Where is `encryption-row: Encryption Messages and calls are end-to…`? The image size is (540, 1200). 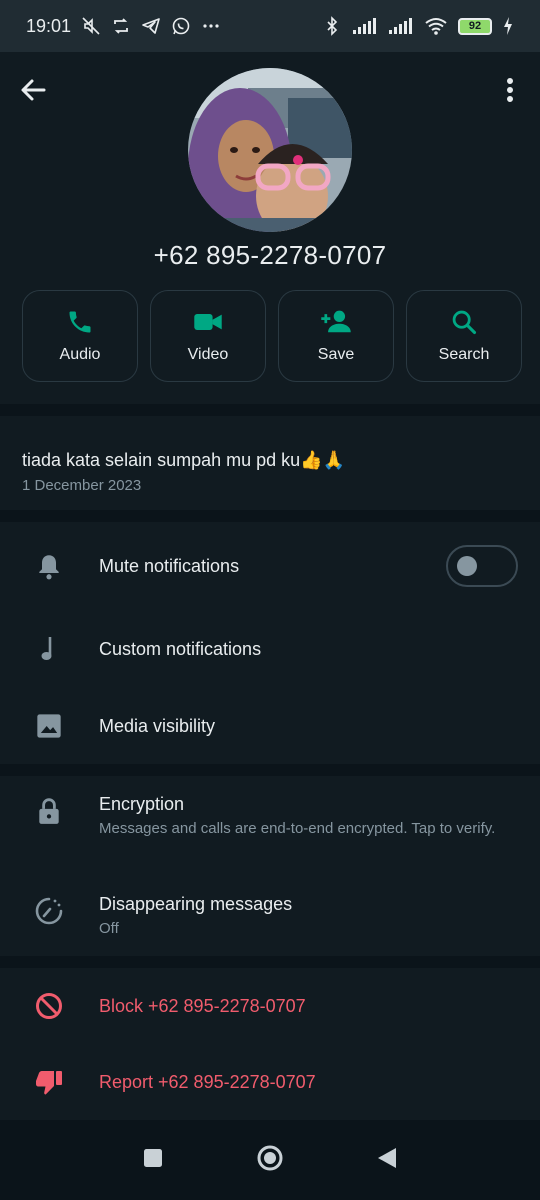 encryption-row: Encryption Messages and calls are end-to… is located at coordinates (270, 823).